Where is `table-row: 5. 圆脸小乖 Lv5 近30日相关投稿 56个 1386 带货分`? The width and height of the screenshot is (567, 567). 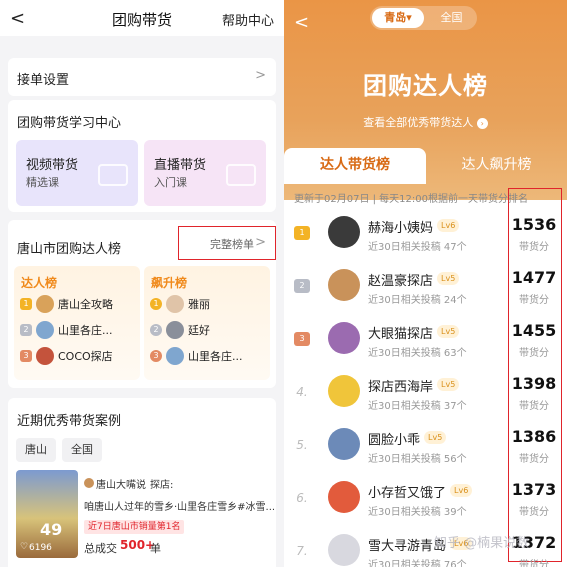
table-row: 5. 圆脸小乖 Lv5 近30日相关投稿 56个 1386 带货分 is located at coordinates (425, 446).